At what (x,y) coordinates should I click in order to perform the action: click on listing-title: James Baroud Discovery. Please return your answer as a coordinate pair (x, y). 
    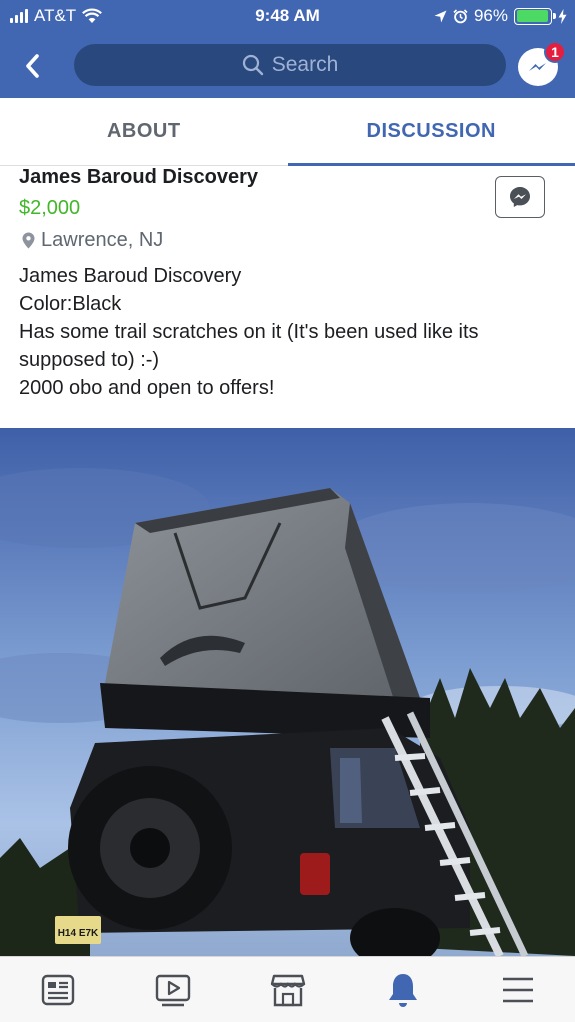
    Looking at the image, I should click on (139, 177).